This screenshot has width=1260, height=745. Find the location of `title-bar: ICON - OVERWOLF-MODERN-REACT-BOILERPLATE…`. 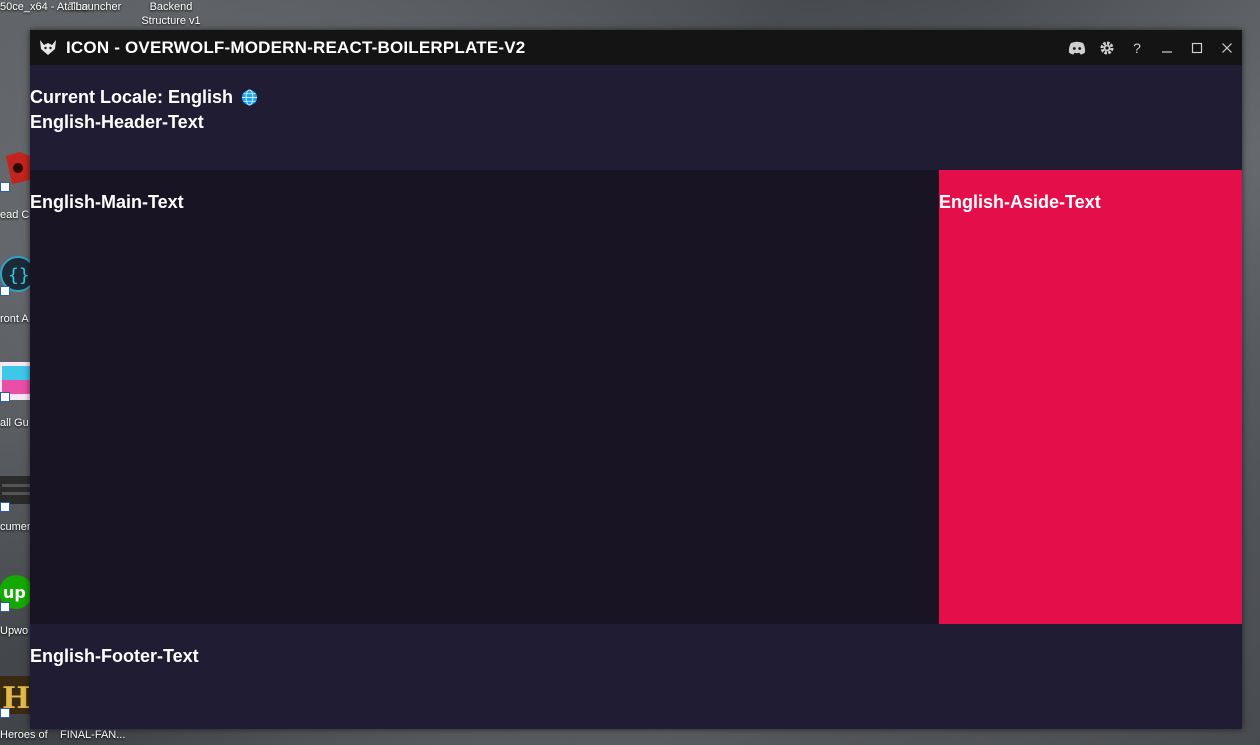

title-bar: ICON - OVERWOLF-MODERN-REACT-BOILERPLATE… is located at coordinates (636, 47).